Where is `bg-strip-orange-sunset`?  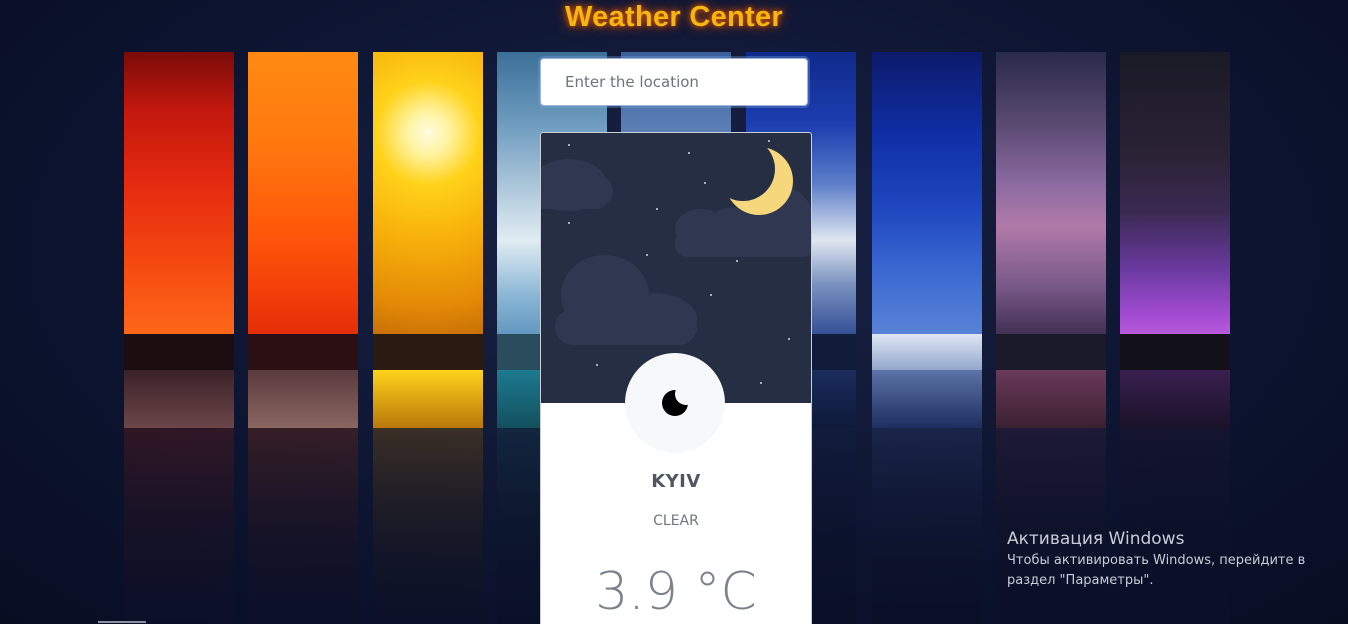
bg-strip-orange-sunset is located at coordinates (303, 338).